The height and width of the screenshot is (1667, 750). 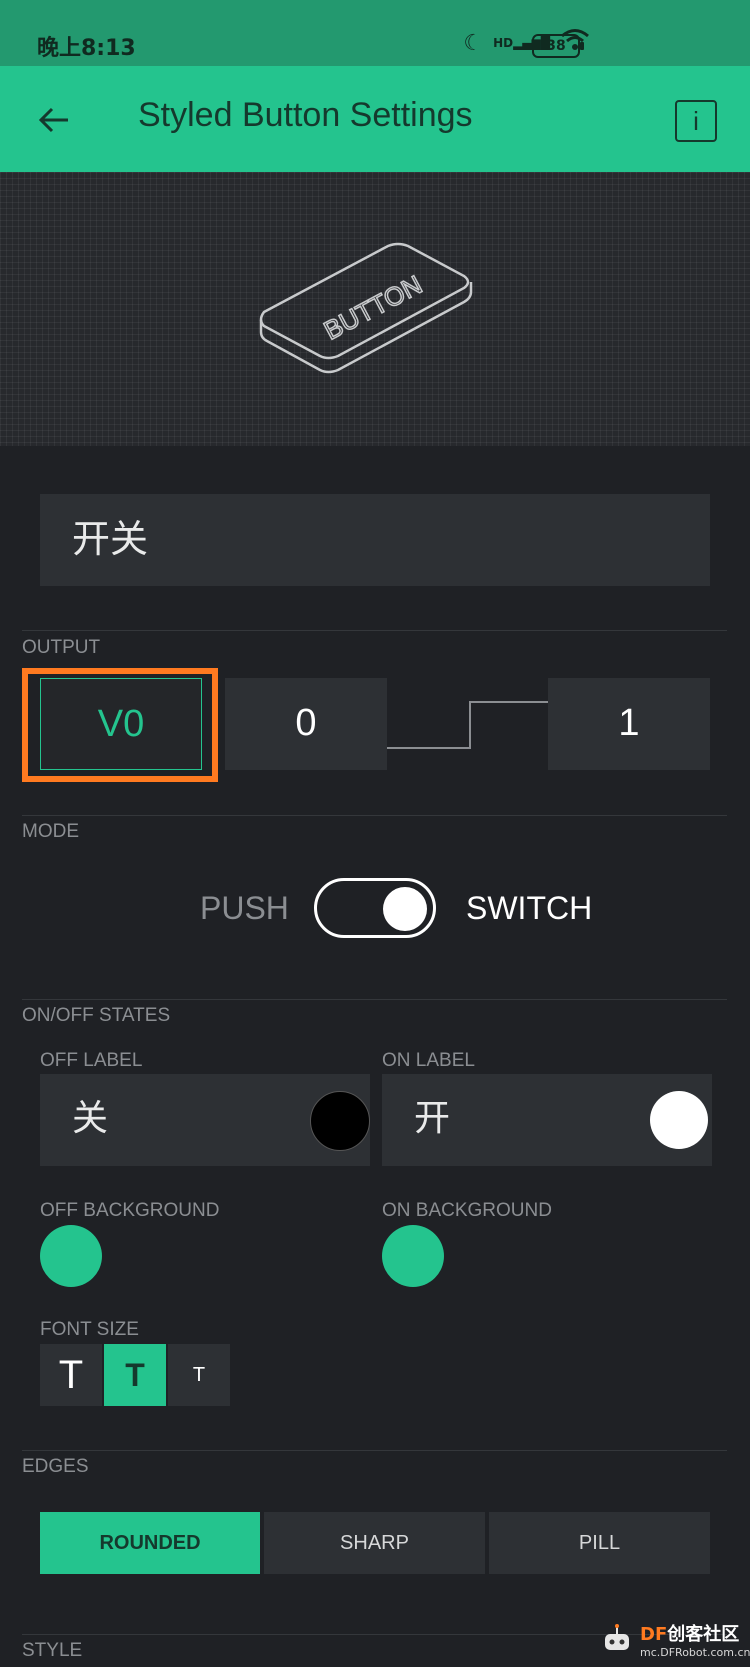 I want to click on low-value-input: 0, so click(x=306, y=724).